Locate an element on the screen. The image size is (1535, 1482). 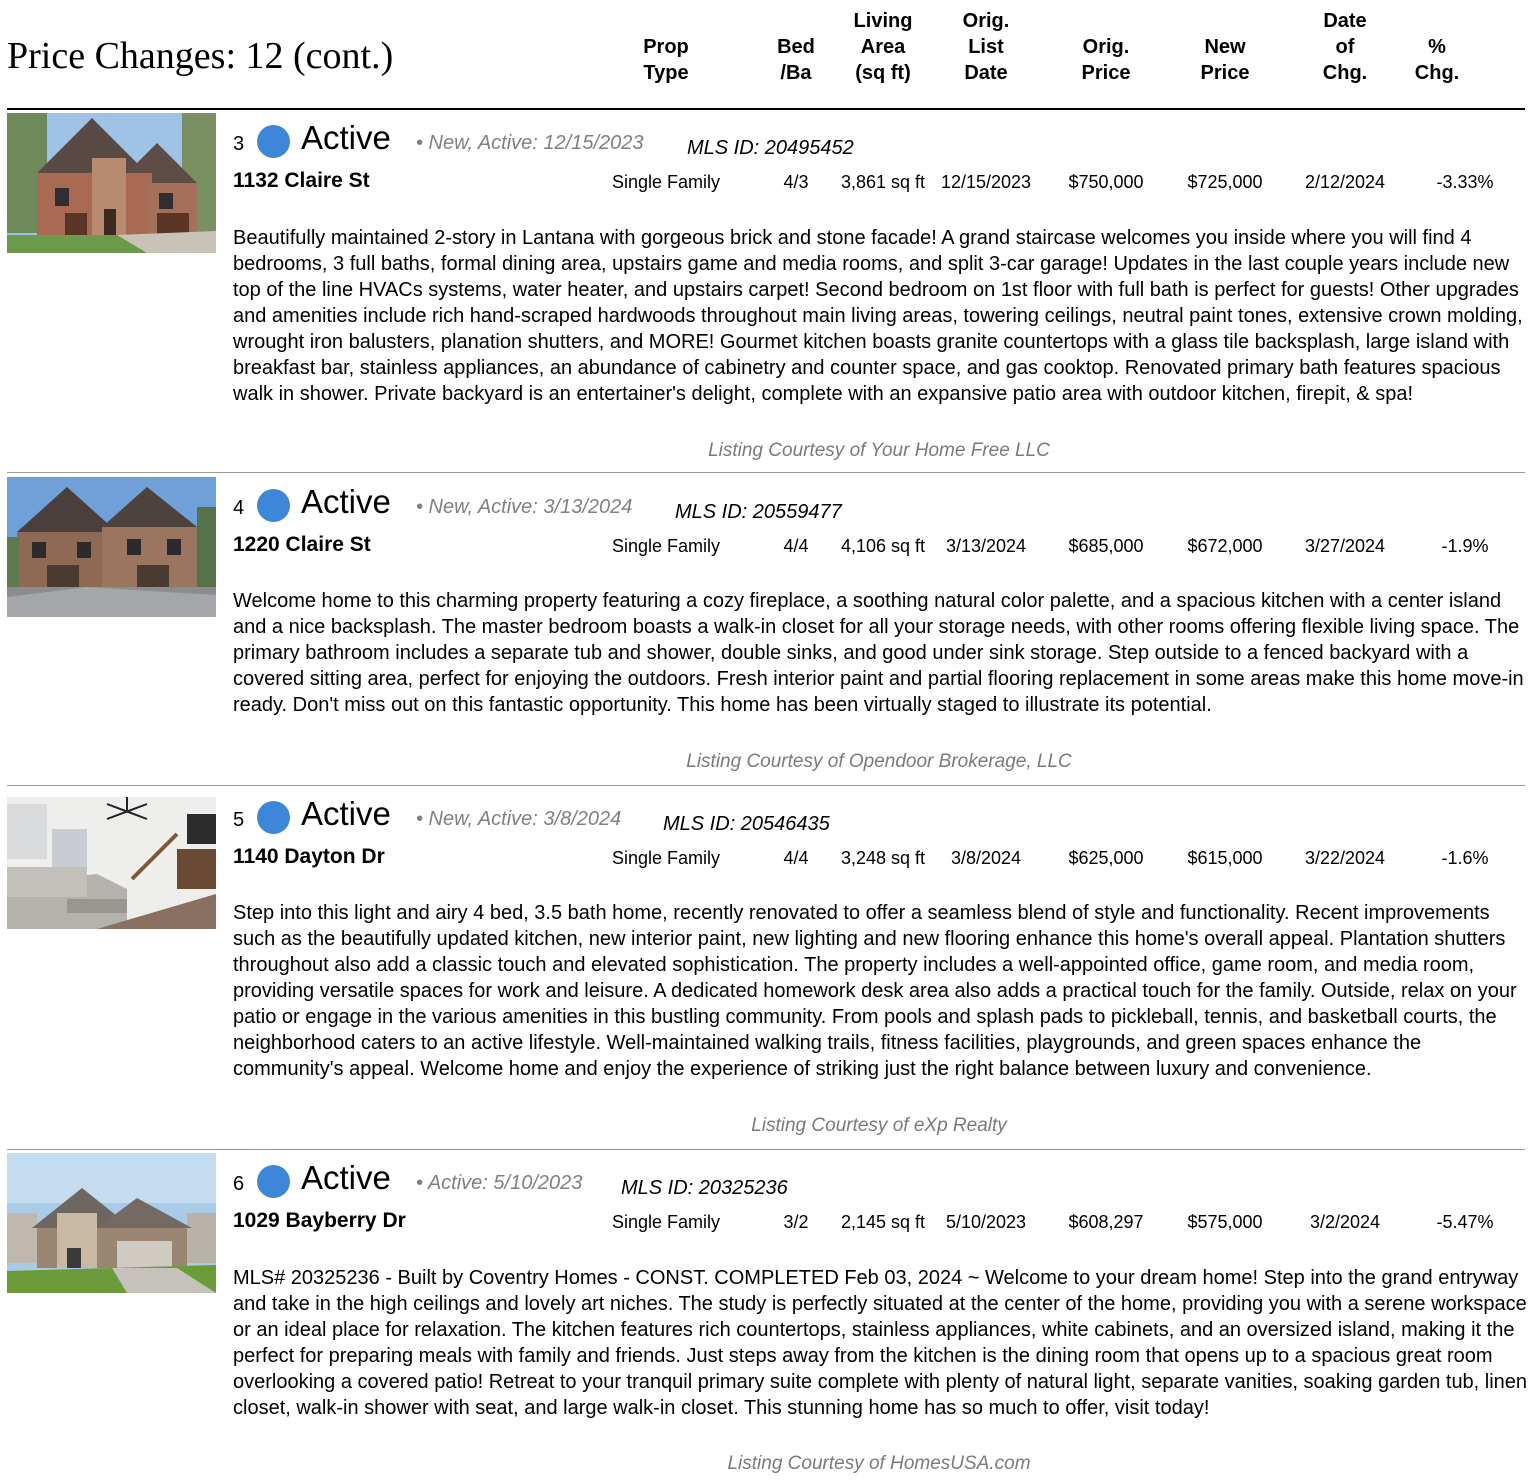
orig-list-date-cell: 12/15/2023 is located at coordinates (986, 182).